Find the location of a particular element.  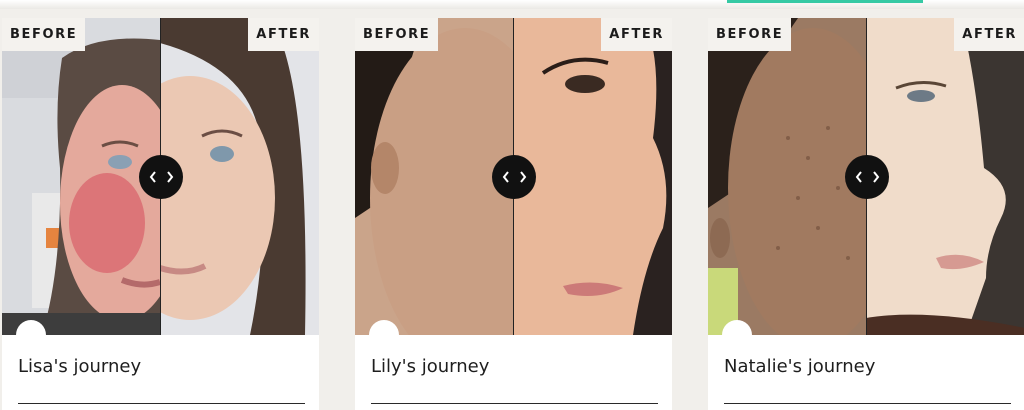

card-title: Lisa's journey is located at coordinates (79, 366).